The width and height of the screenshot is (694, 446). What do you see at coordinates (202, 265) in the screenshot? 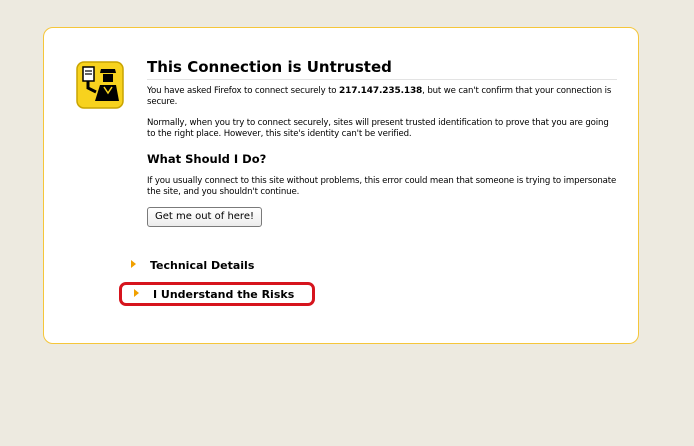
I see `technical-details-label: Technical Details` at bounding box center [202, 265].